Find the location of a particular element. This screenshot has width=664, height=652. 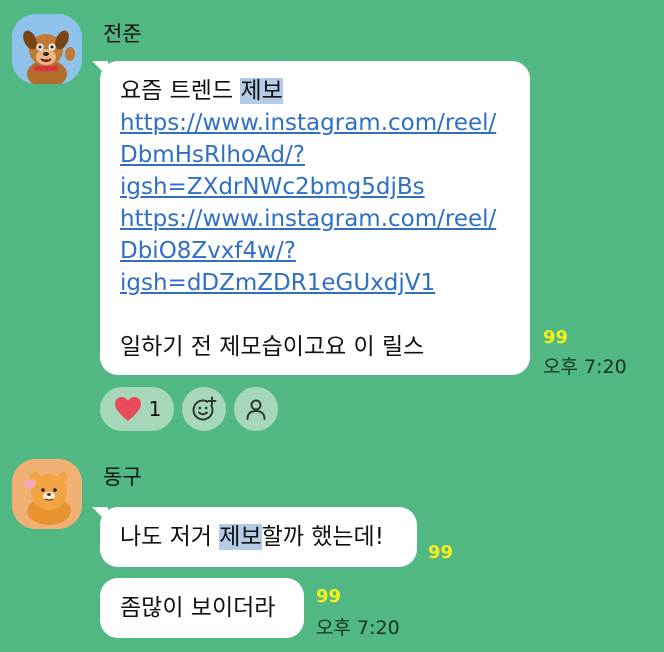

add-reaction-button is located at coordinates (204, 409).